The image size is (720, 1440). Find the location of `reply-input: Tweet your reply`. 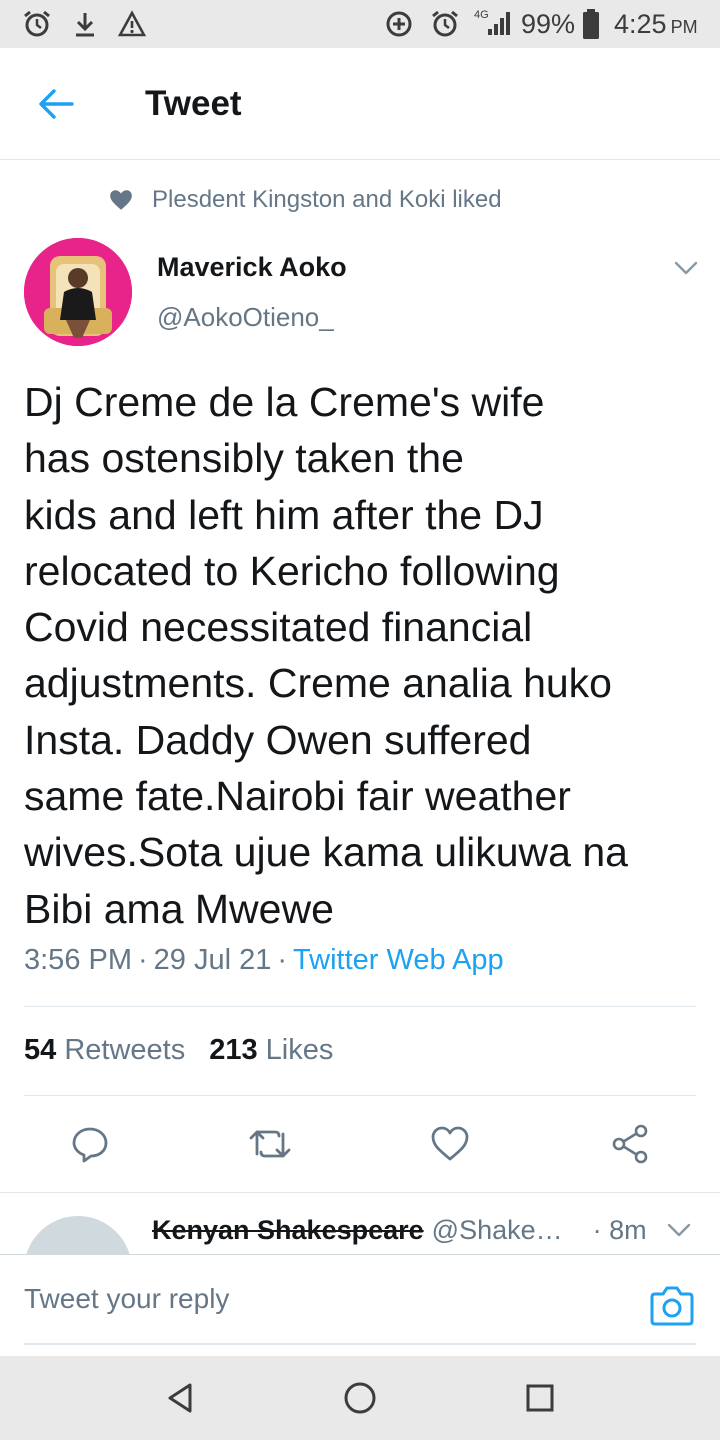

reply-input: Tweet your reply is located at coordinates (324, 1305).